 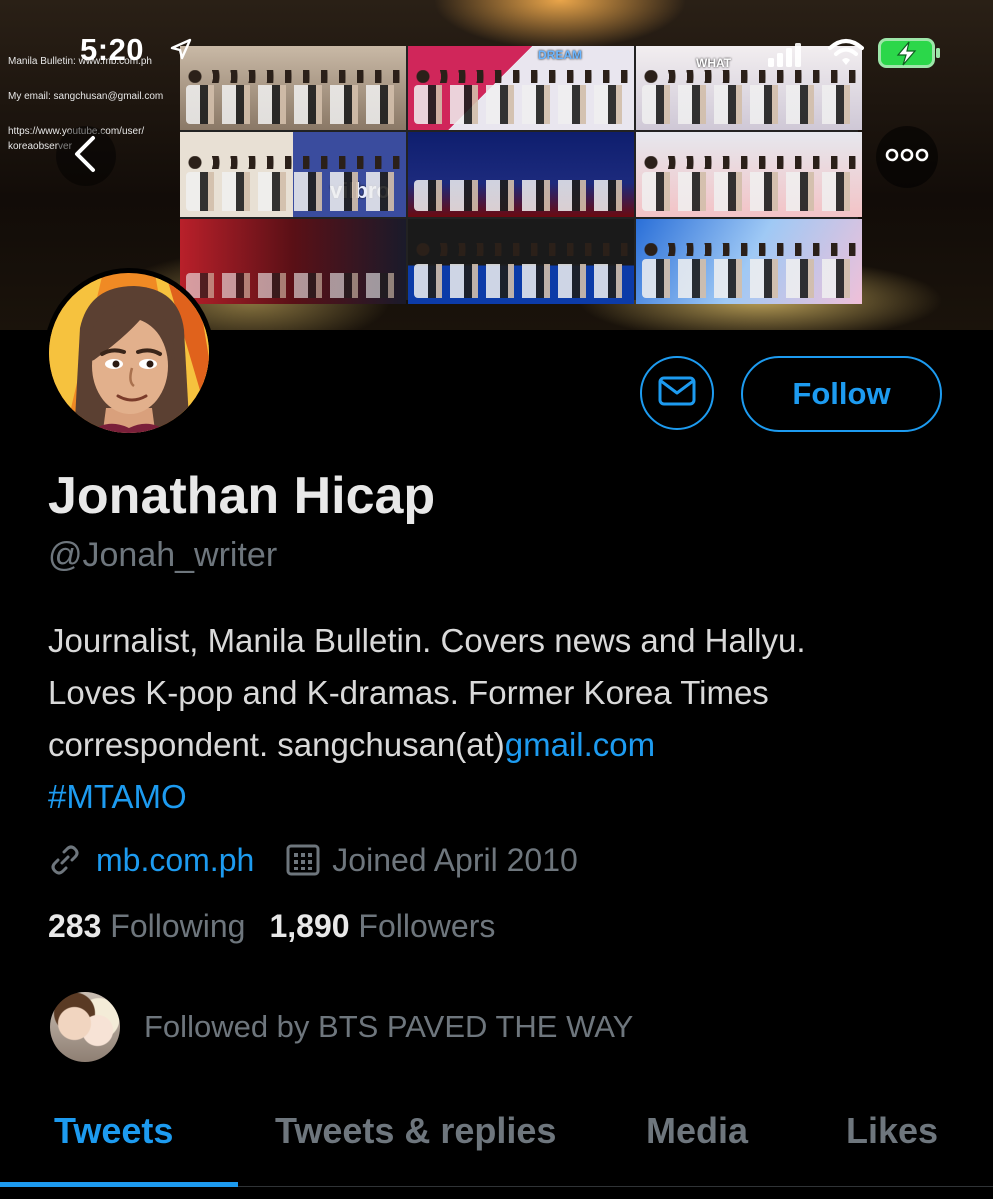 I want to click on collage-photo-label: DREAM, so click(x=560, y=55).